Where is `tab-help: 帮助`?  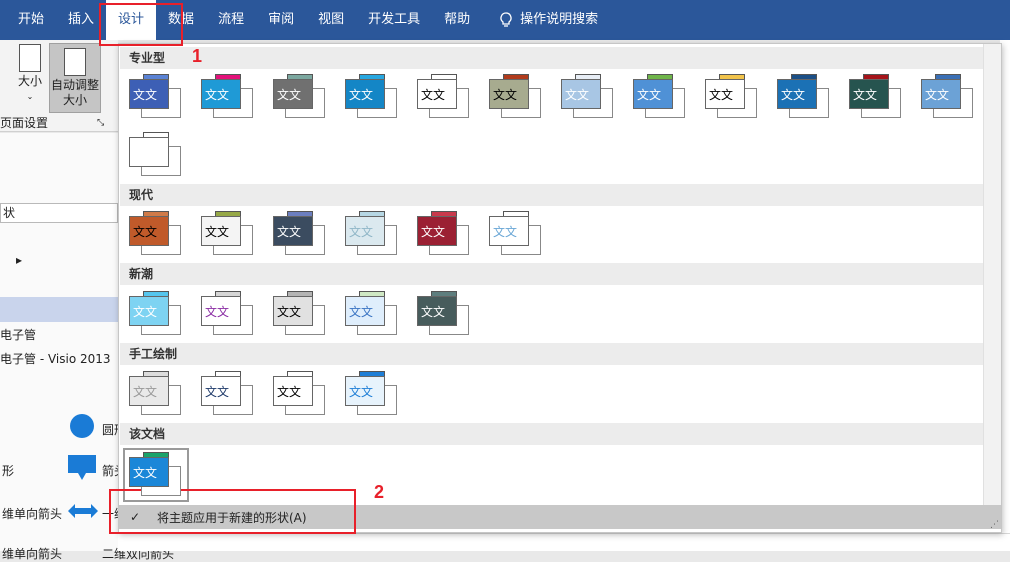 tab-help: 帮助 is located at coordinates (457, 20).